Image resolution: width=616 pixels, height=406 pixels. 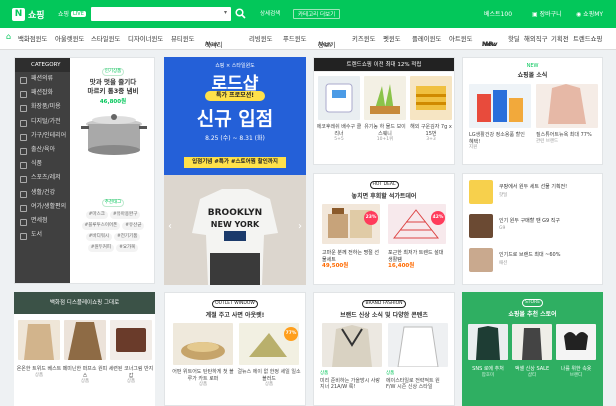 What do you see at coordinates (384, 315) in the screenshot?
I see `brand-title: 브랜드 신상 소식 및 다양한 콘텐츠` at bounding box center [384, 315].